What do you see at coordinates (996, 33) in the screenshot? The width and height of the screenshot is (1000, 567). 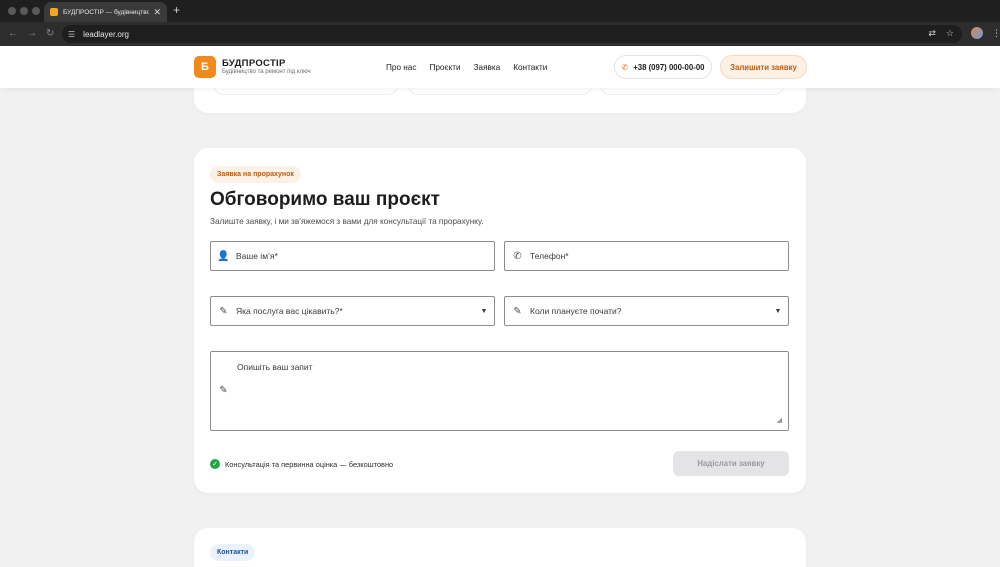 I see `browser-menu-icon: ⋮` at bounding box center [996, 33].